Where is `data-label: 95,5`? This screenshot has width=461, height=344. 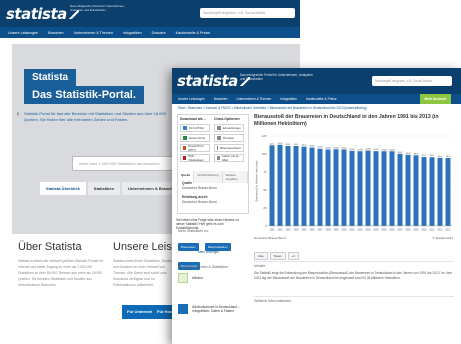 data-label: 95,5 is located at coordinates (432, 156).